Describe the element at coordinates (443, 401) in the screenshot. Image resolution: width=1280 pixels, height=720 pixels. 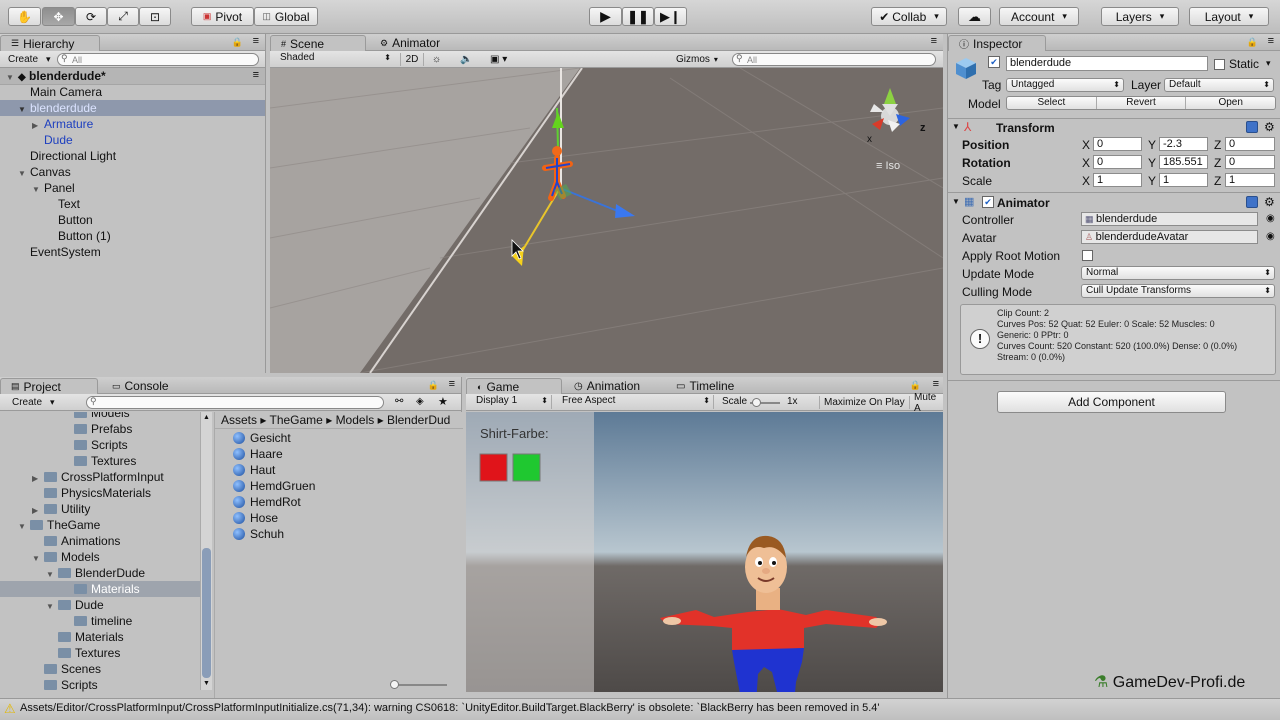
I see `favorite-star-icon: ★` at that location.